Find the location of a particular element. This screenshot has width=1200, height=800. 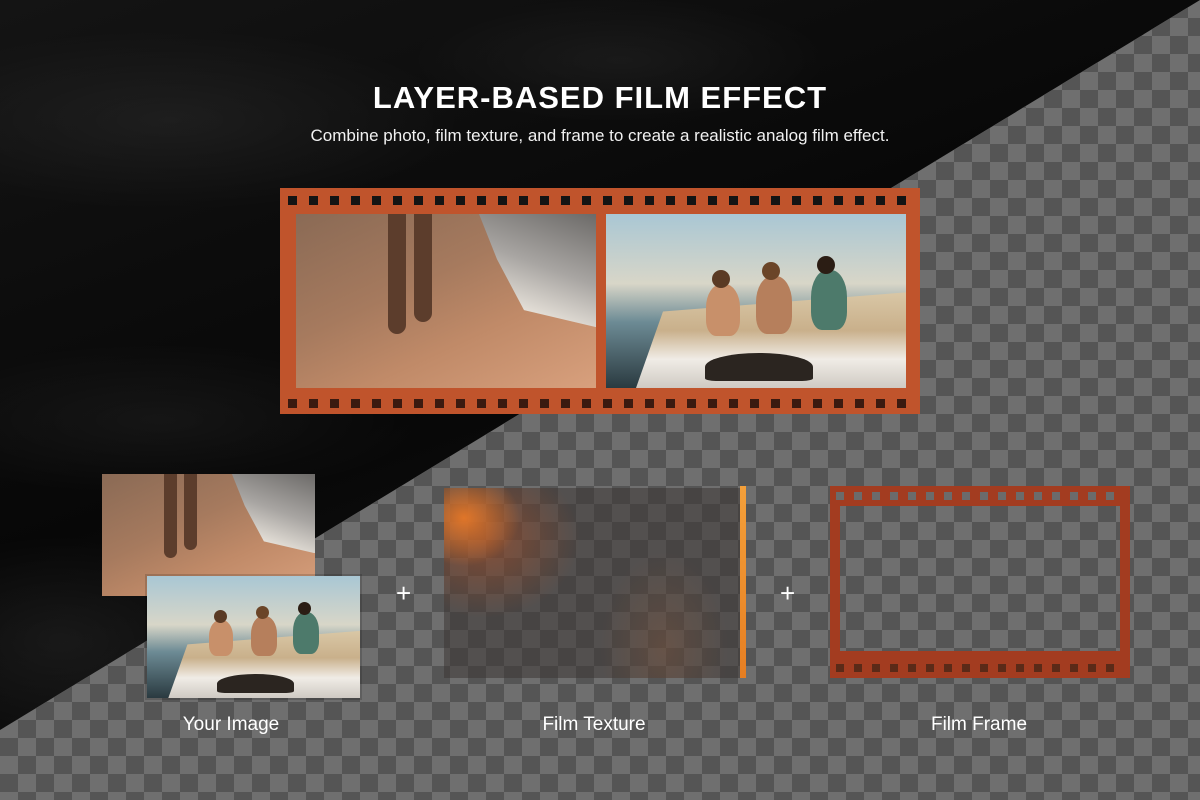

boat-photo-thumb is located at coordinates (253, 637).